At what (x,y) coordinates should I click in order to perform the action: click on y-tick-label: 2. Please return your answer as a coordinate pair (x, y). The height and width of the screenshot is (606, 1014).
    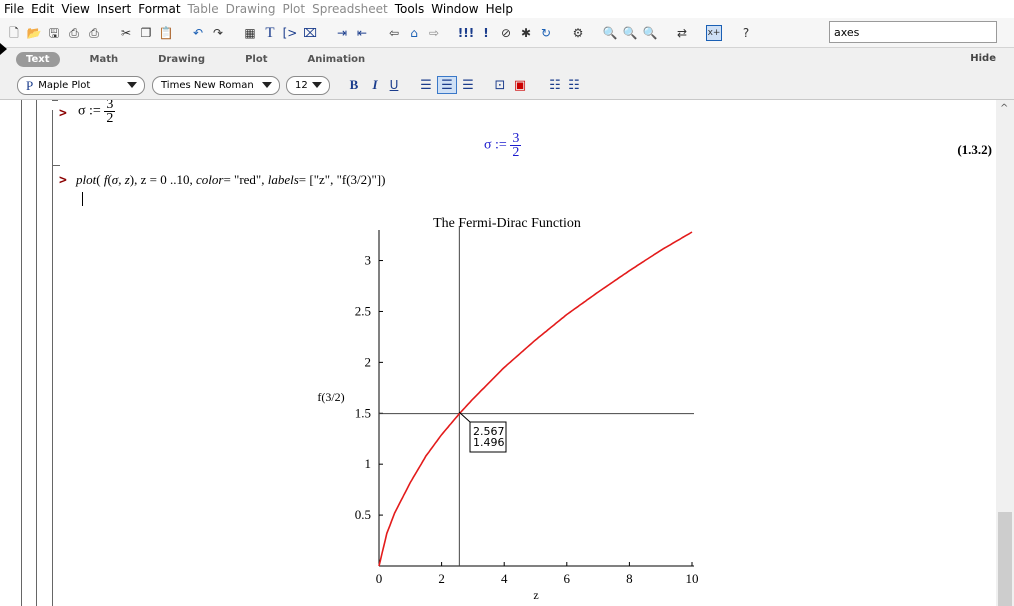
    Looking at the image, I should click on (368, 361).